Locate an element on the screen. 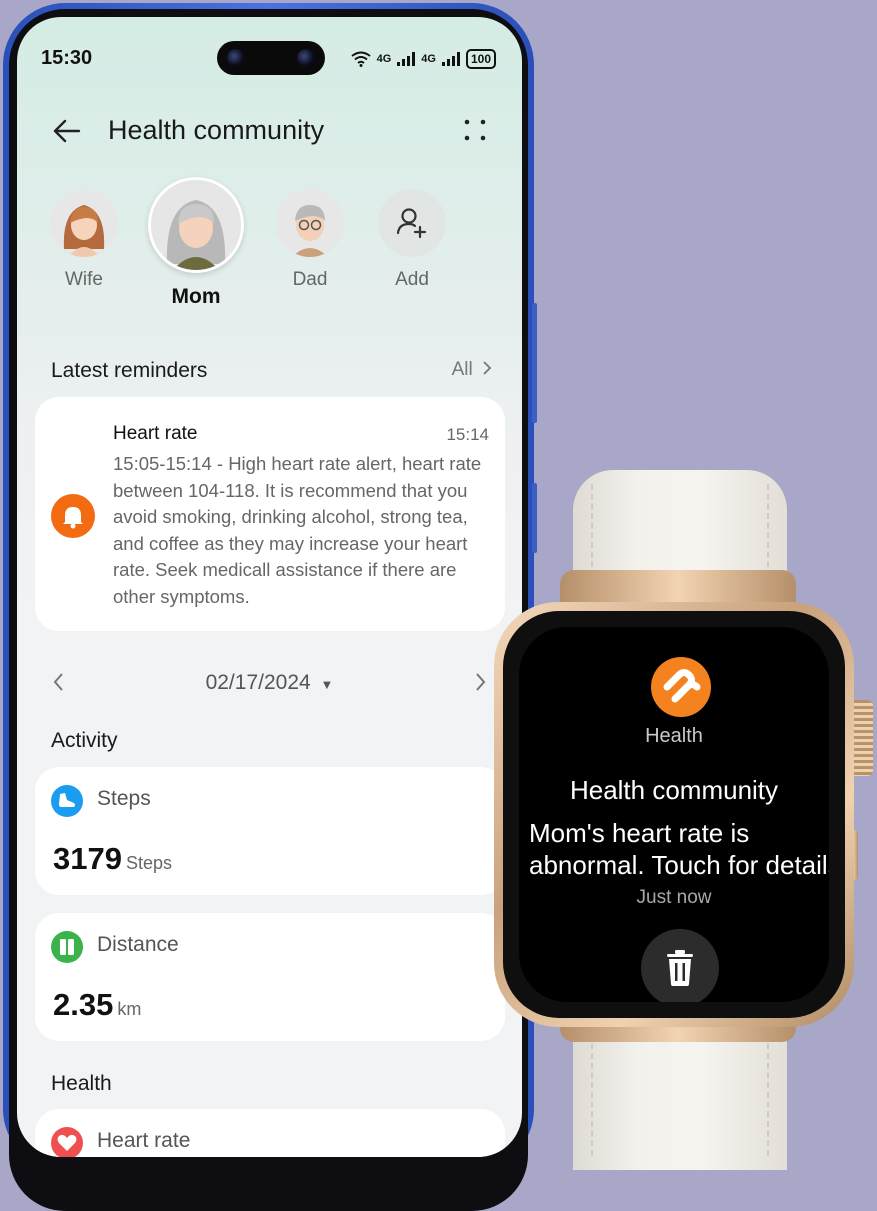 Image resolution: width=877 pixels, height=1211 pixels. metric-name: Heart rate is located at coordinates (144, 1140).